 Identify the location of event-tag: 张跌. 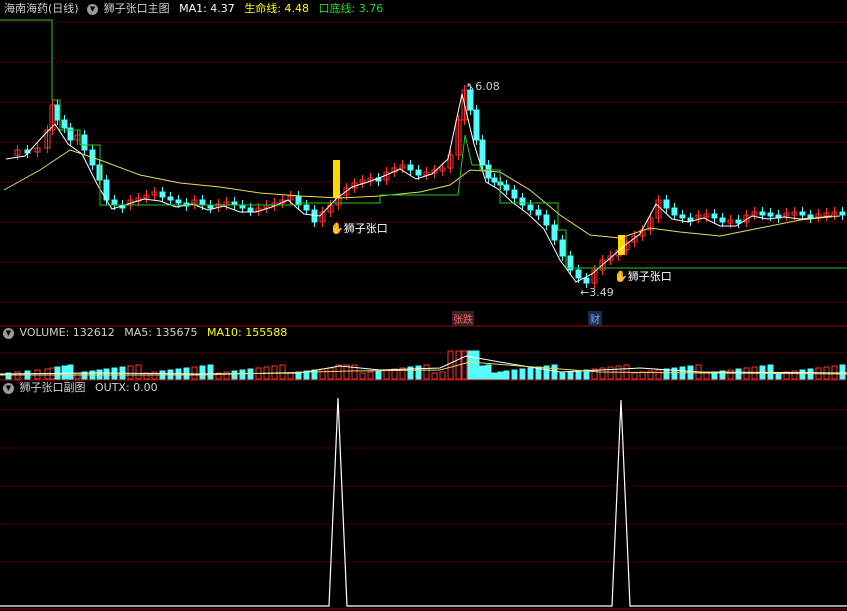
(463, 318).